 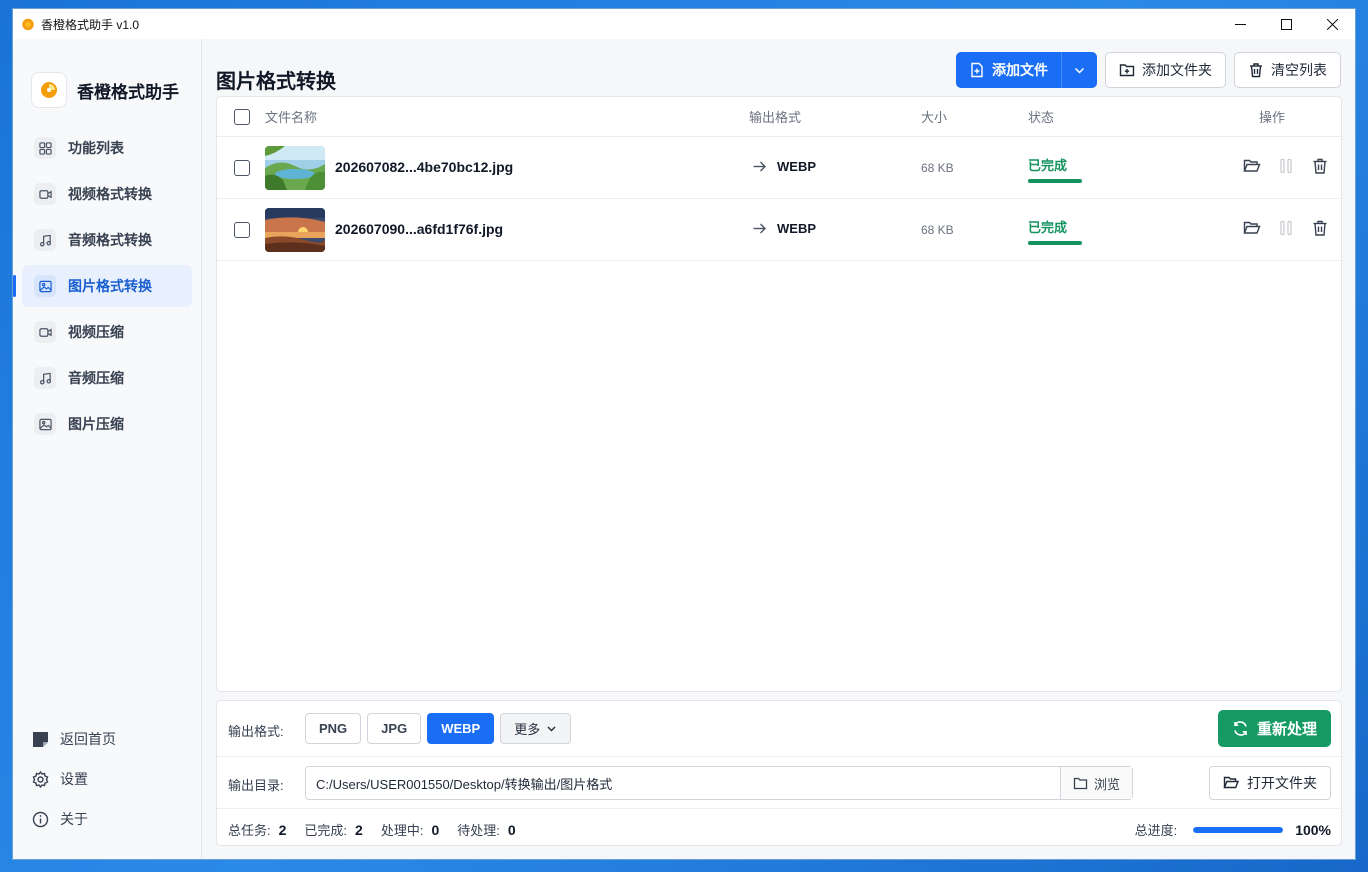 I want to click on progress-bar, so click(x=1238, y=829).